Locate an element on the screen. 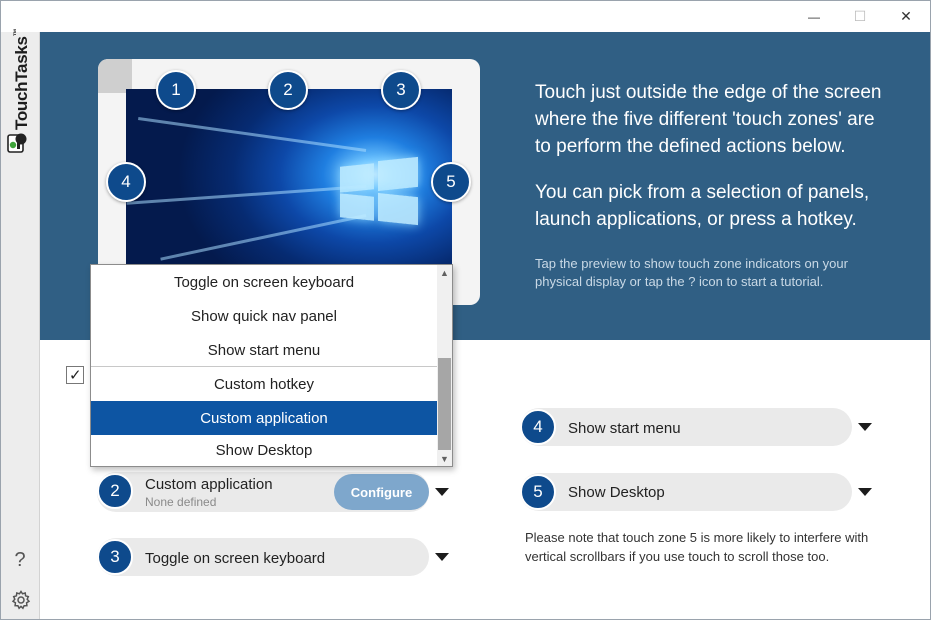 This screenshot has height=620, width=931. sidebar: TouchTasks™ ? is located at coordinates (20, 324).